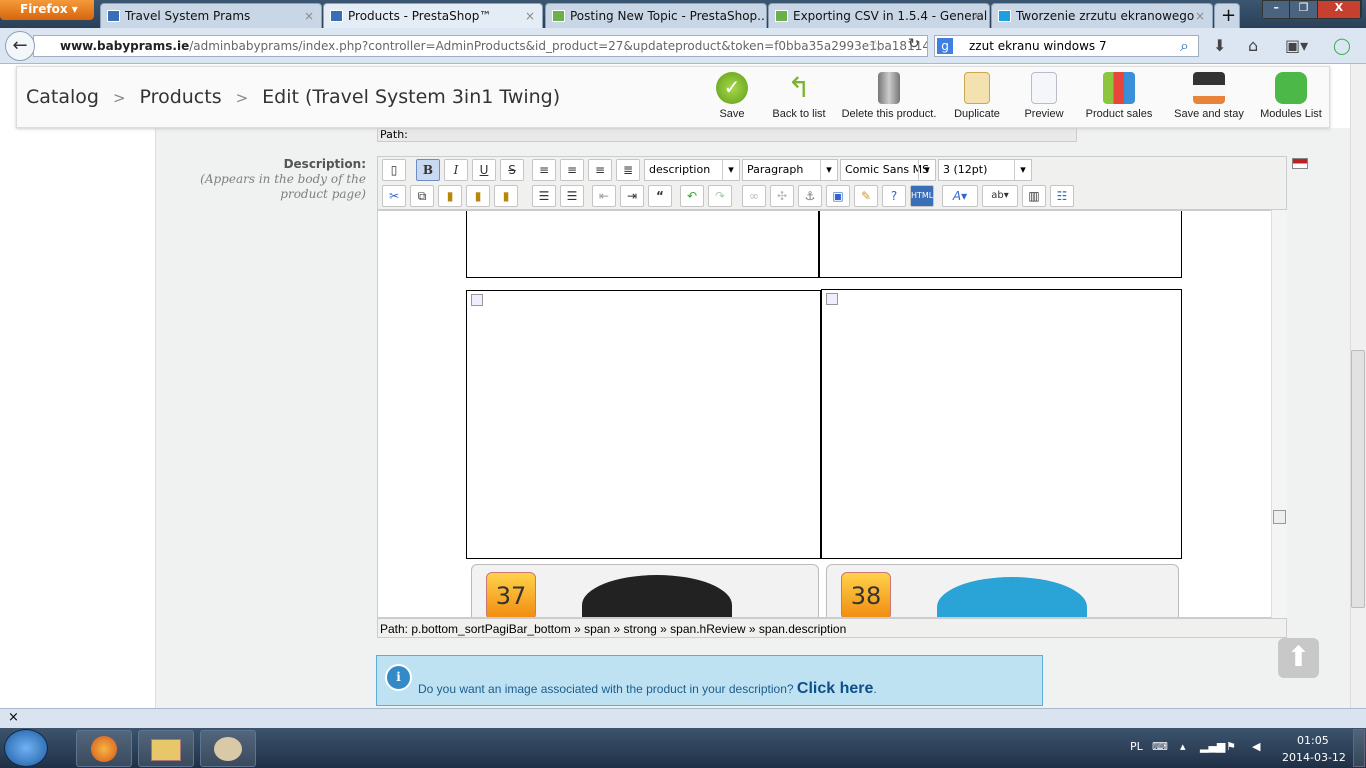  I want to click on redo-icon: ↷, so click(720, 196).